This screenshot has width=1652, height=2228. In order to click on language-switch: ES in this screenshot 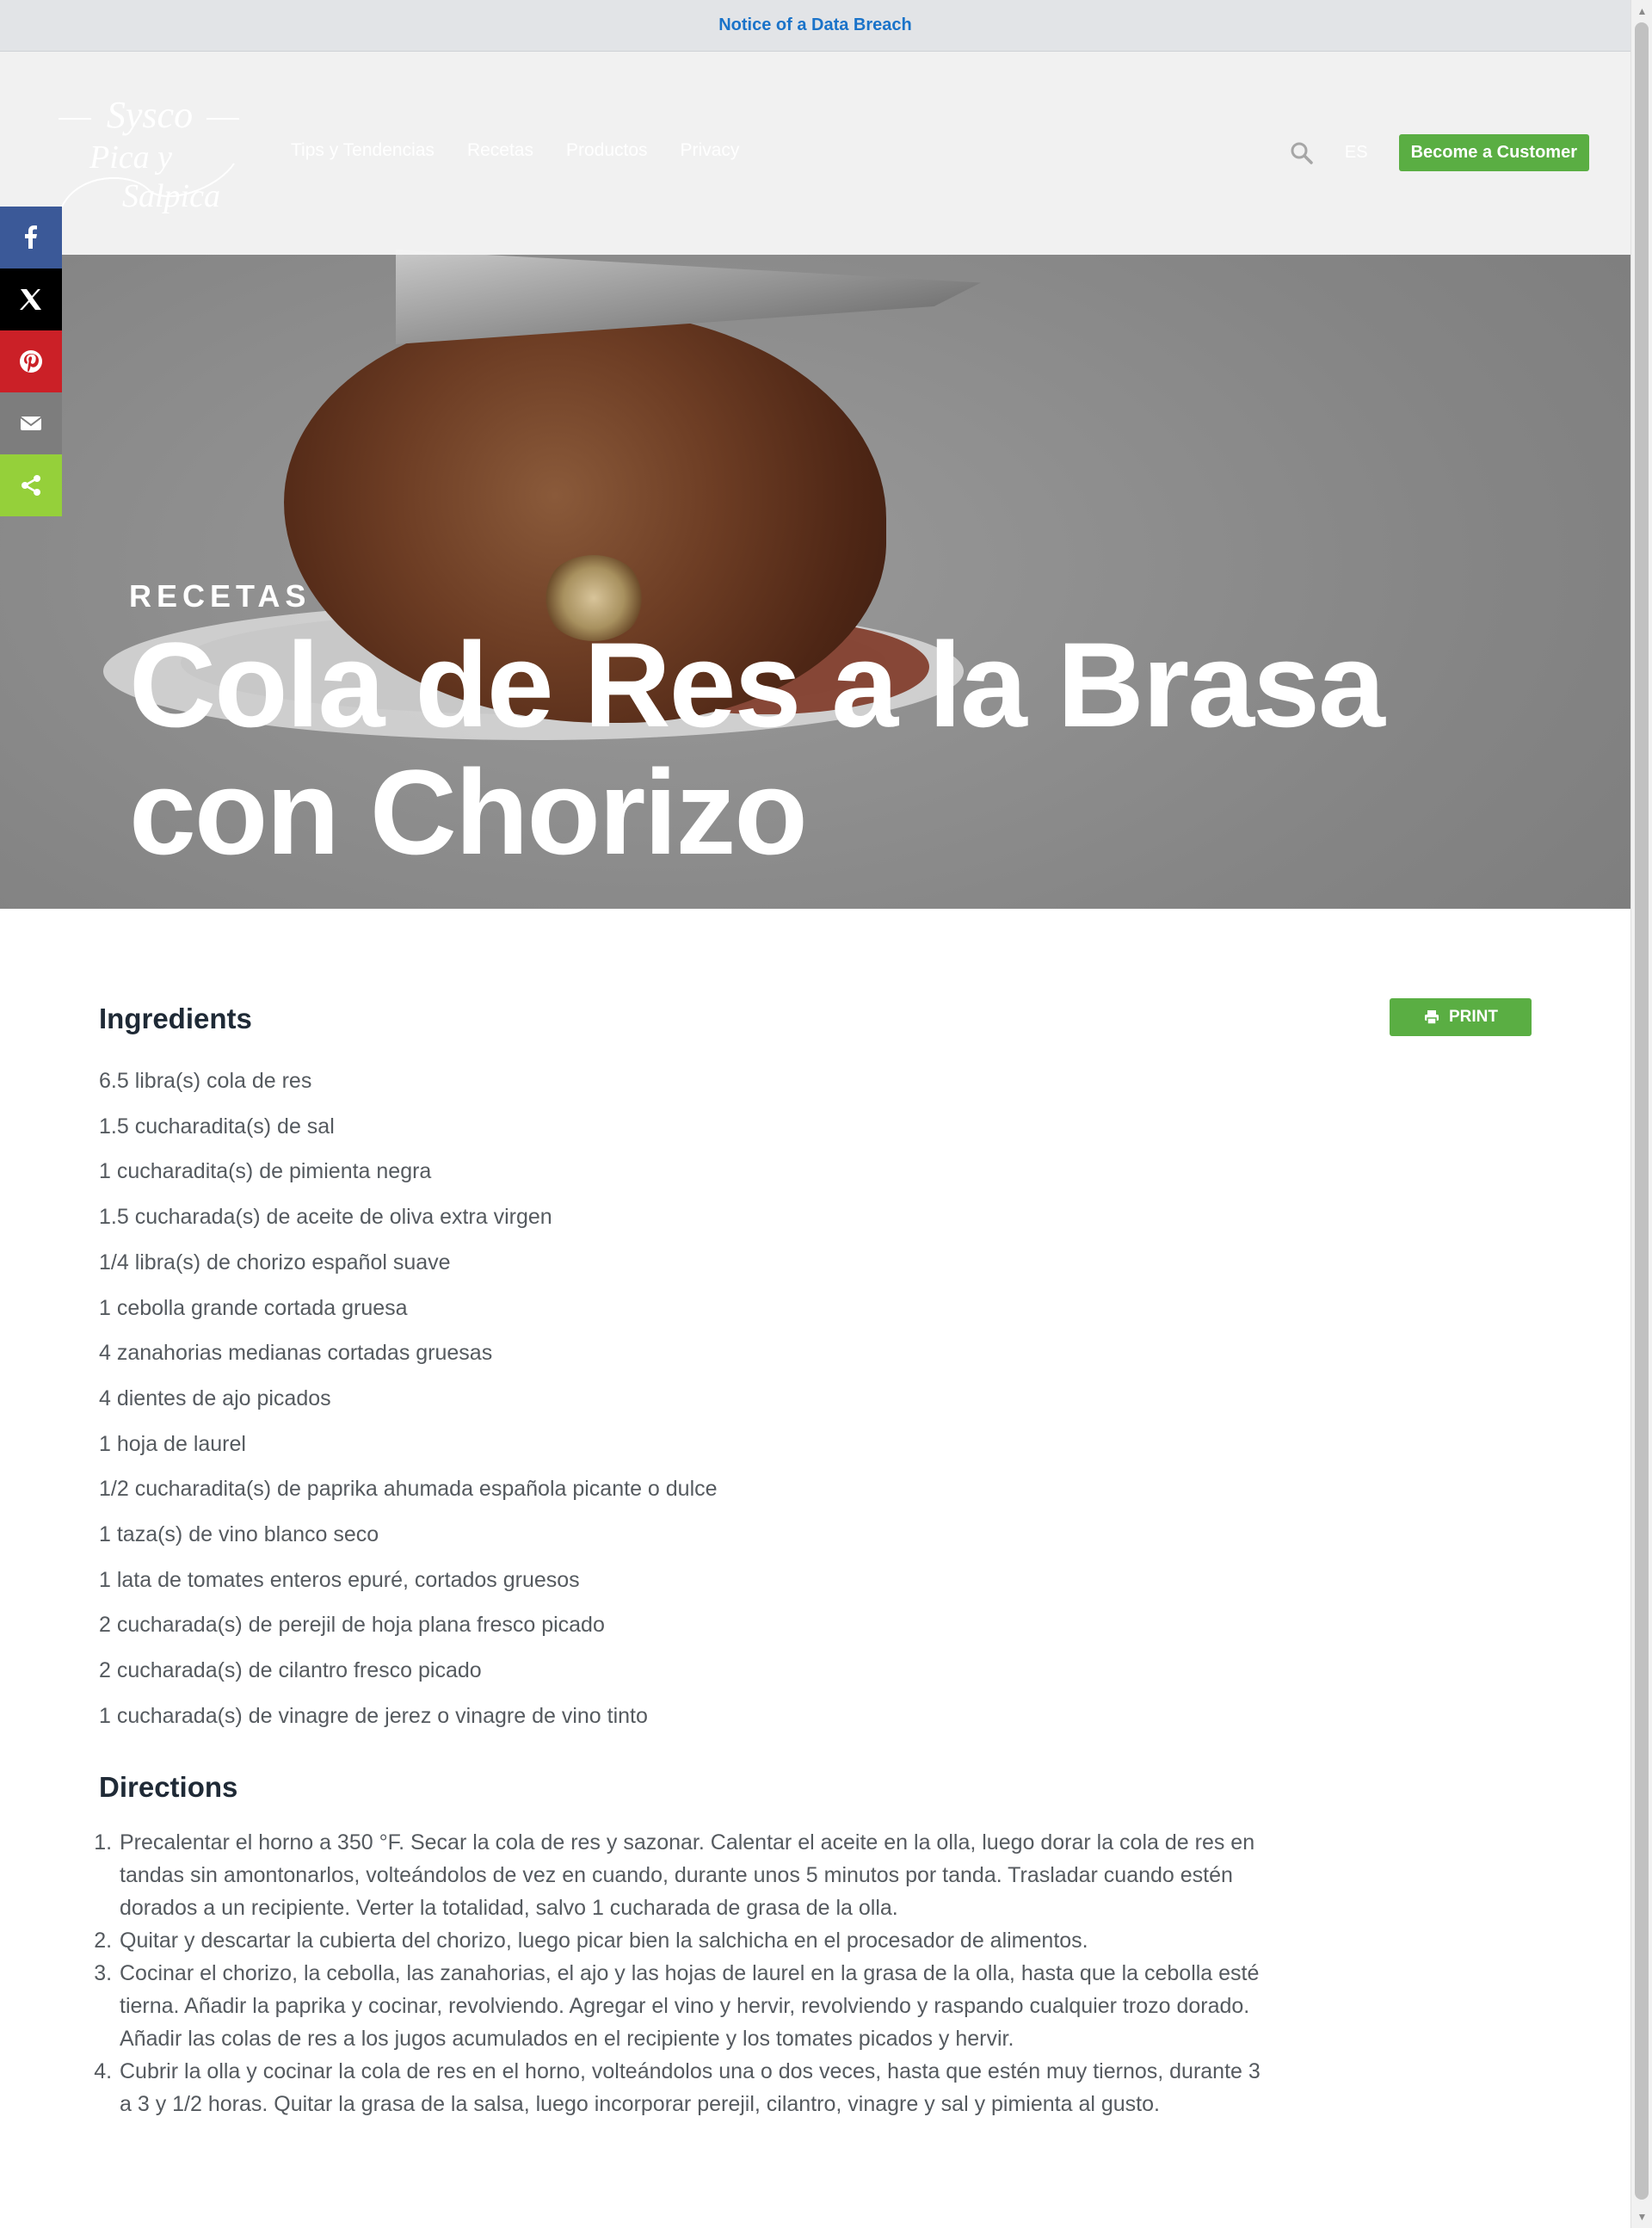, I will do `click(1356, 153)`.